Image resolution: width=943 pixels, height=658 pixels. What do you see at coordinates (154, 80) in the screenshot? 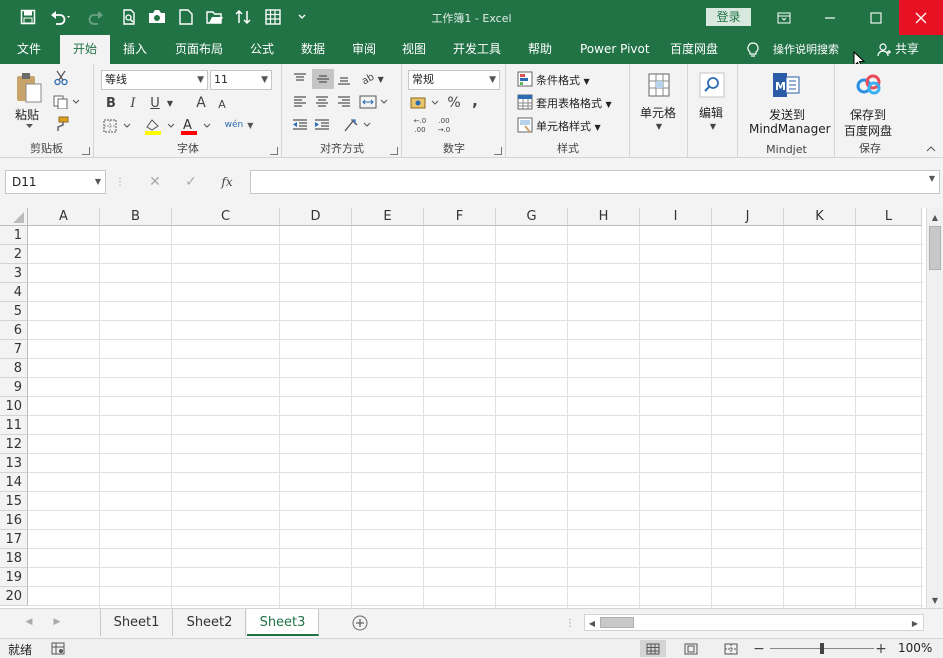
I see `font-name-select: 等线 ▼` at bounding box center [154, 80].